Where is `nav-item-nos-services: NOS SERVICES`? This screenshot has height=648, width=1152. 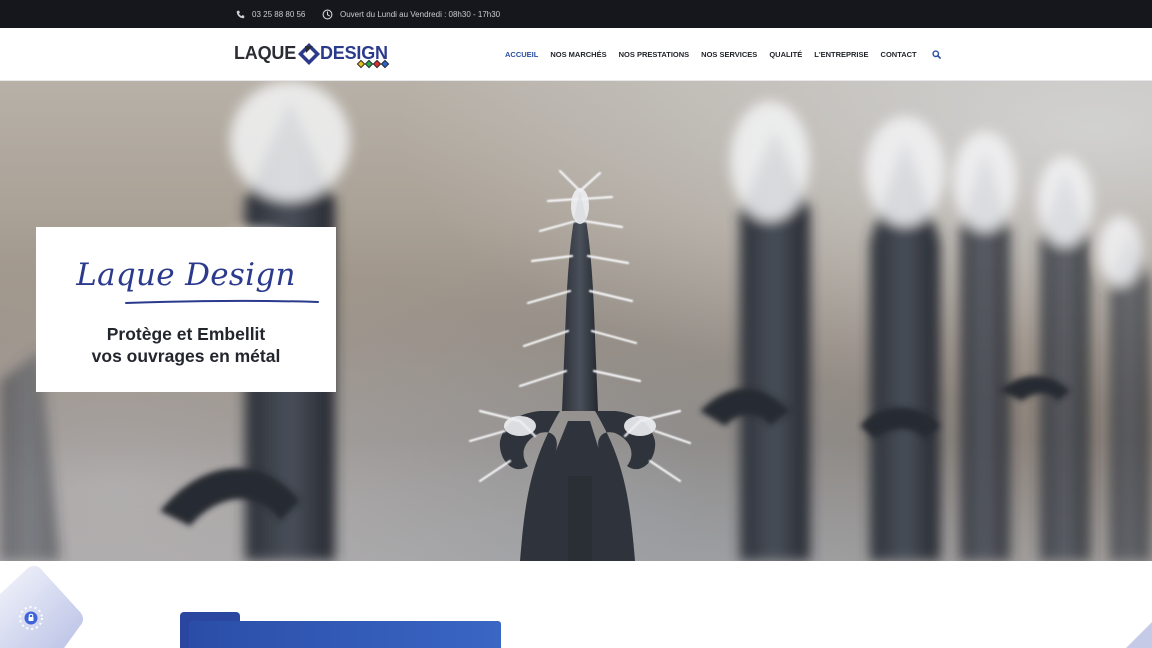
nav-item-nos-services: NOS SERVICES is located at coordinates (729, 54).